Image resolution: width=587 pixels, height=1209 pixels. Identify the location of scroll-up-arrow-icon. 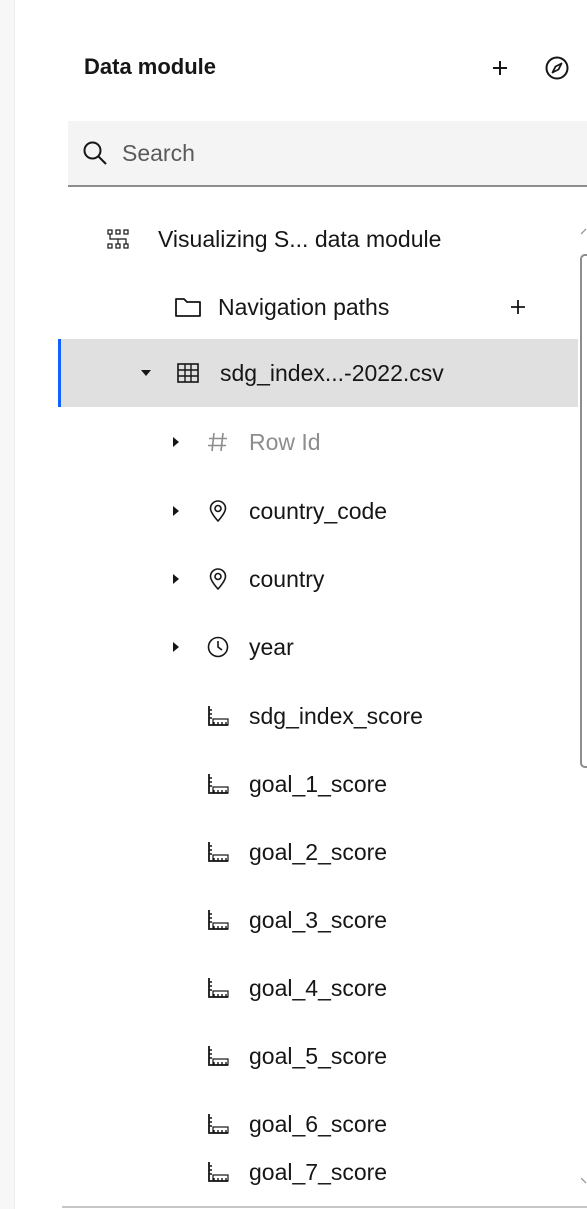
(584, 232).